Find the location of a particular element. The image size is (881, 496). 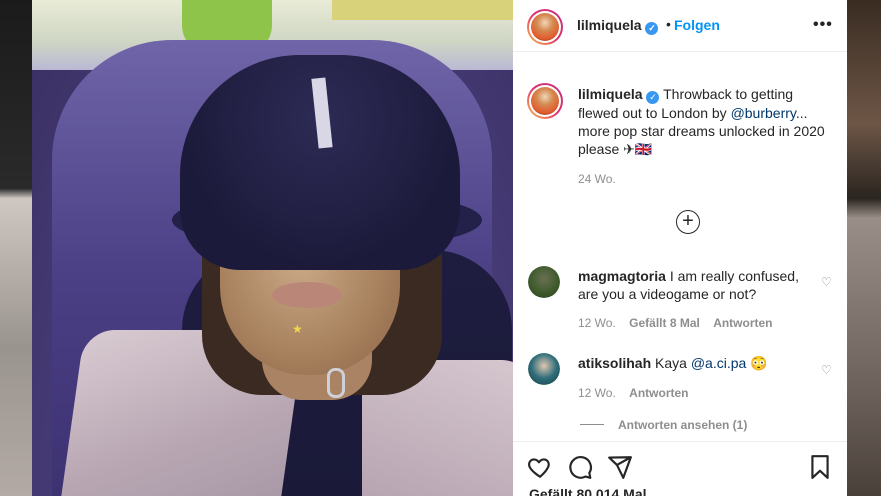

likes-count: Gefällt 80.014 Mal is located at coordinates (588, 491).